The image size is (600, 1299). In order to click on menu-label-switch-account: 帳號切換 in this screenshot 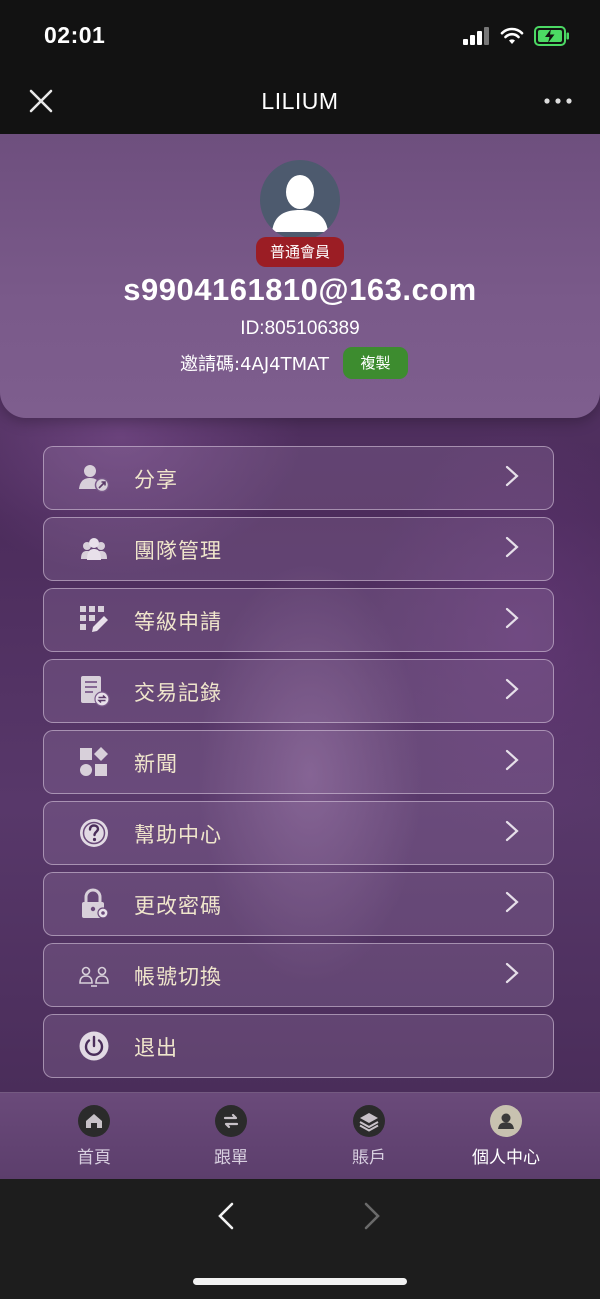, I will do `click(178, 977)`.